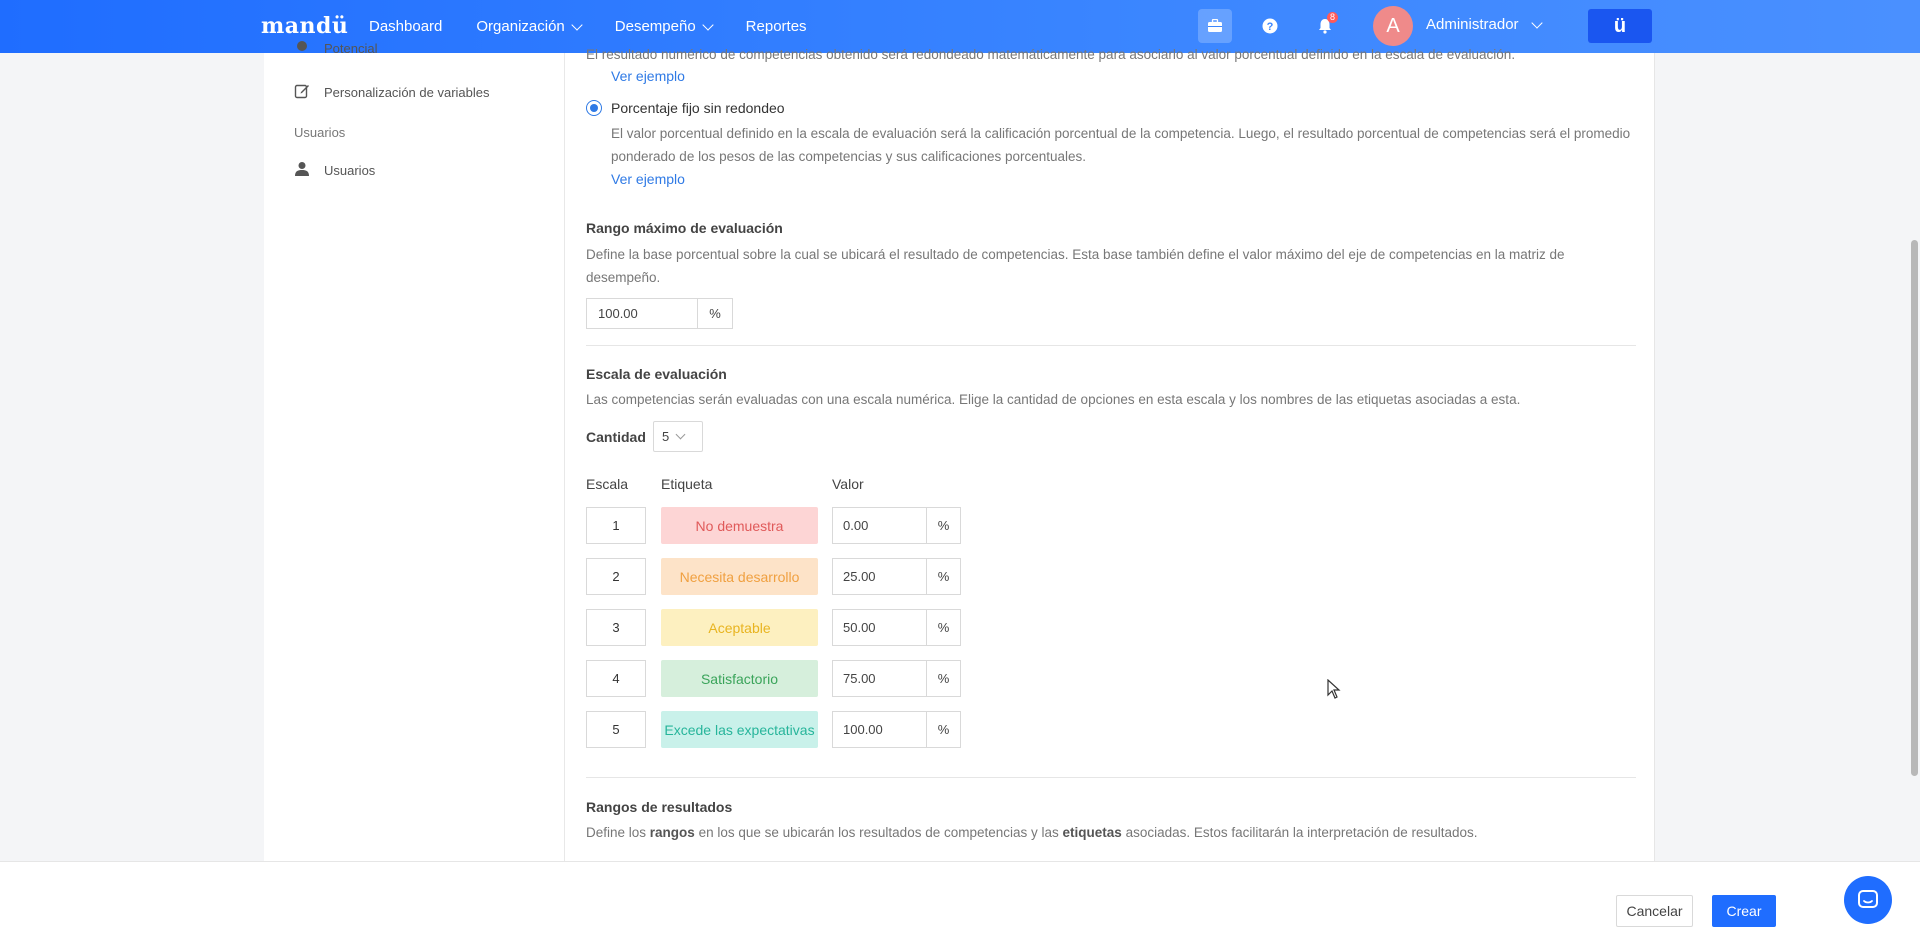 The image size is (1920, 940). Describe the element at coordinates (302, 170) in the screenshot. I see `user-icon` at that location.